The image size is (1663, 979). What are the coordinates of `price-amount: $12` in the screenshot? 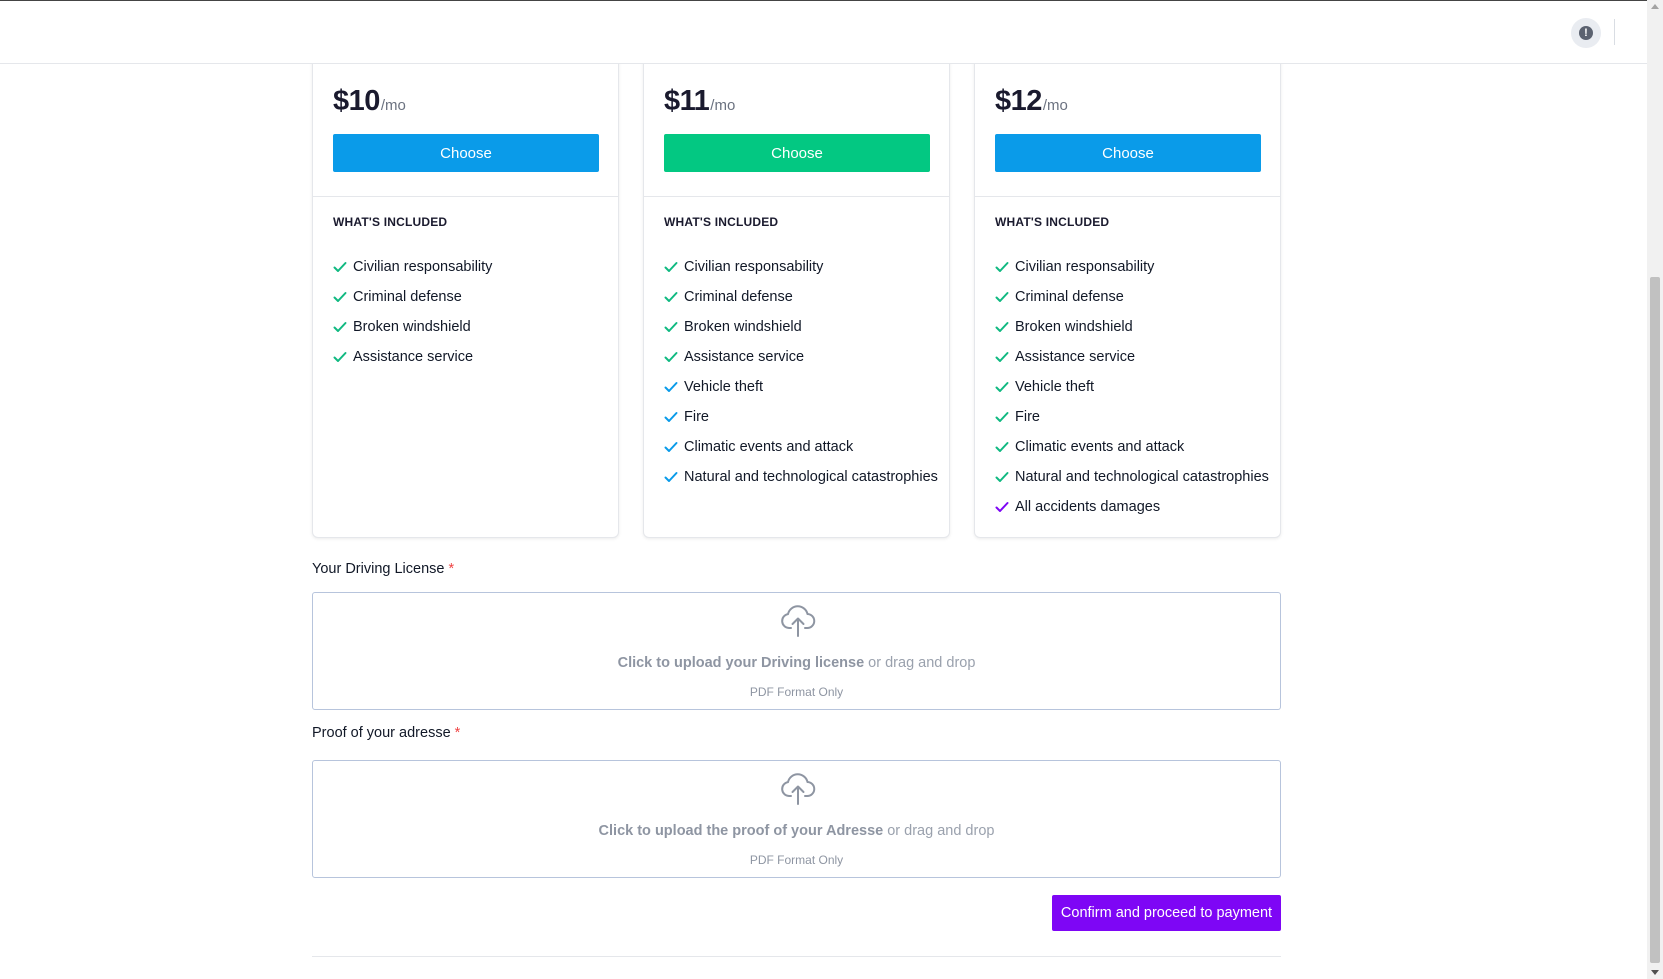 It's located at (1018, 101).